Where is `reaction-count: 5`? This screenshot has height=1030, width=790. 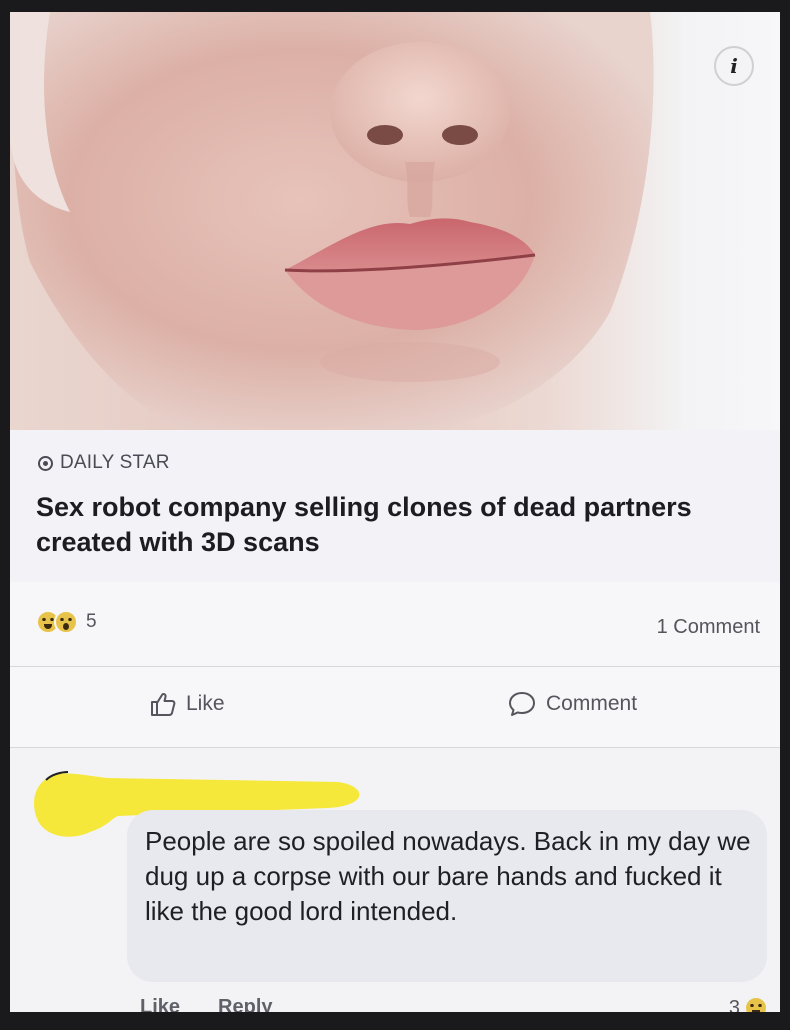
reaction-count: 5 is located at coordinates (91, 621).